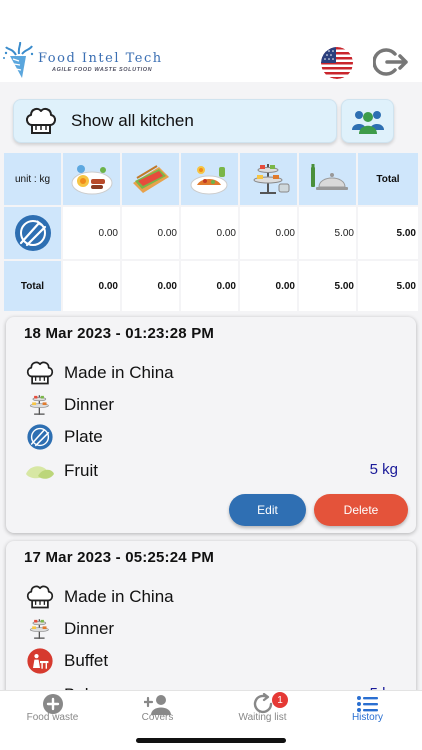 The width and height of the screenshot is (422, 750). What do you see at coordinates (40, 472) in the screenshot?
I see `fruit-icon` at bounding box center [40, 472].